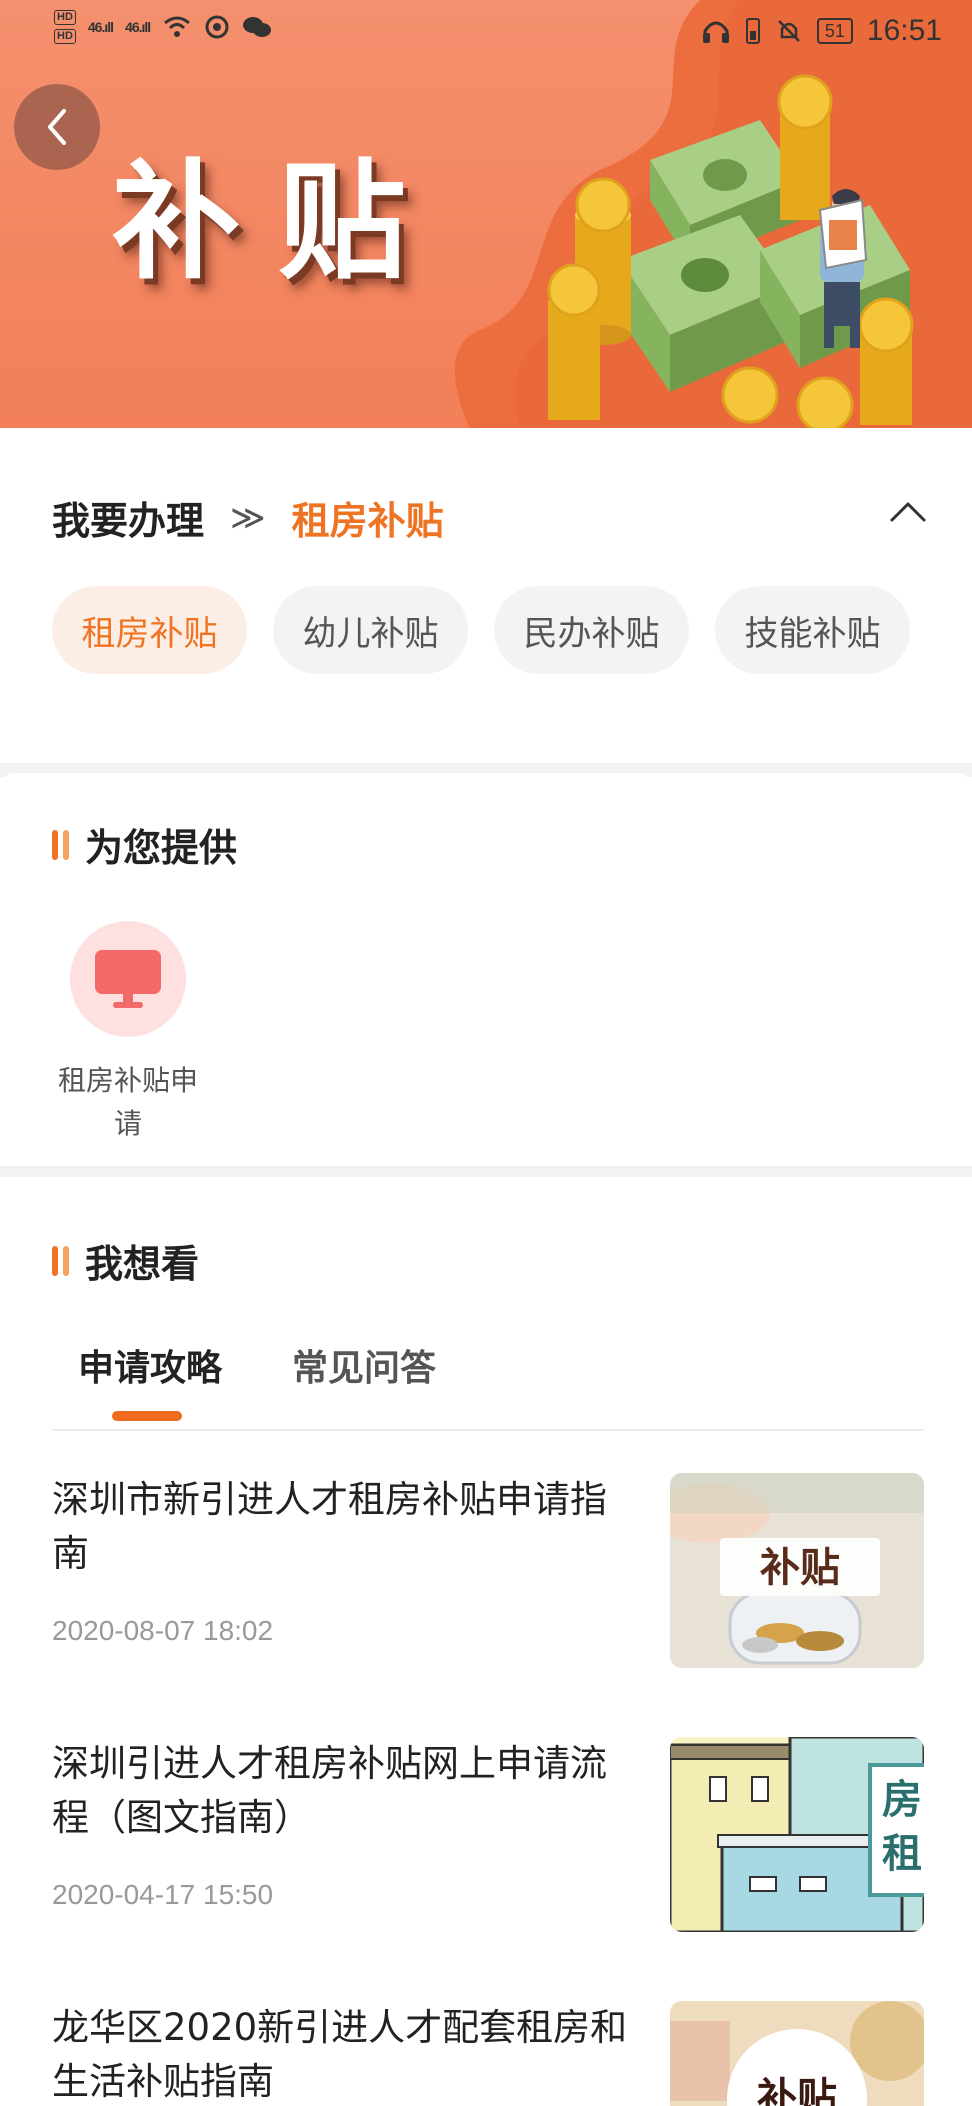  I want to click on tab-apply-guide: 申请攻略, so click(150, 1365).